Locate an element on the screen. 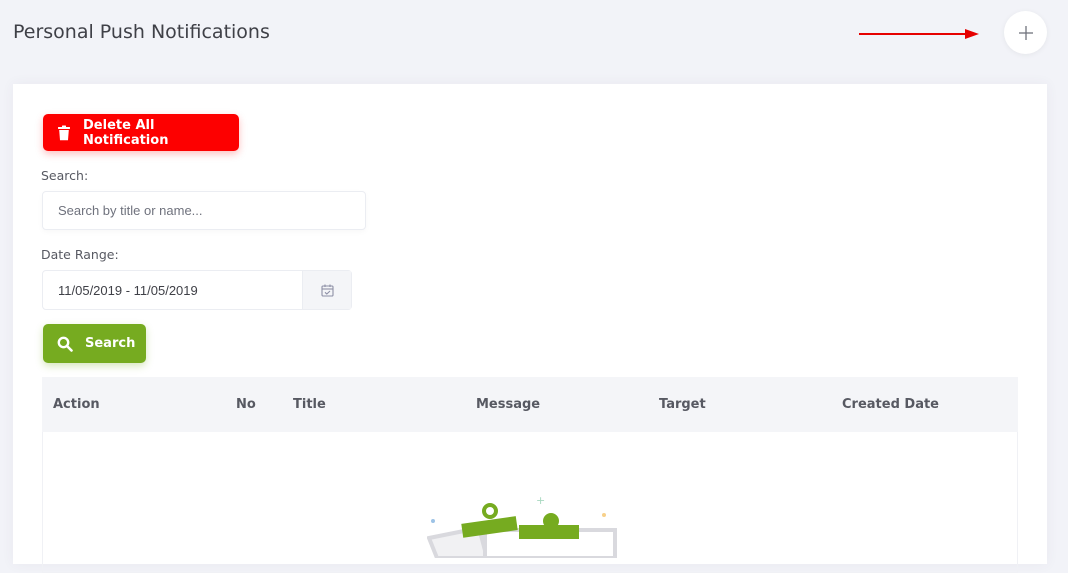 The width and height of the screenshot is (1068, 573). search-icon is located at coordinates (65, 344).